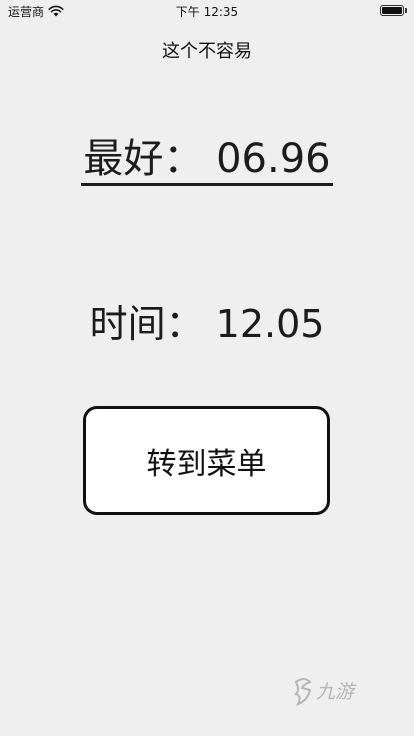 This screenshot has width=414, height=736. I want to click on watermark-text: 九游, so click(336, 692).